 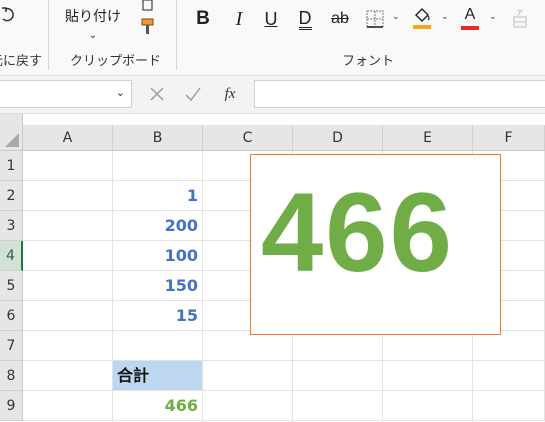 What do you see at coordinates (248, 346) in the screenshot?
I see `cell-c7` at bounding box center [248, 346].